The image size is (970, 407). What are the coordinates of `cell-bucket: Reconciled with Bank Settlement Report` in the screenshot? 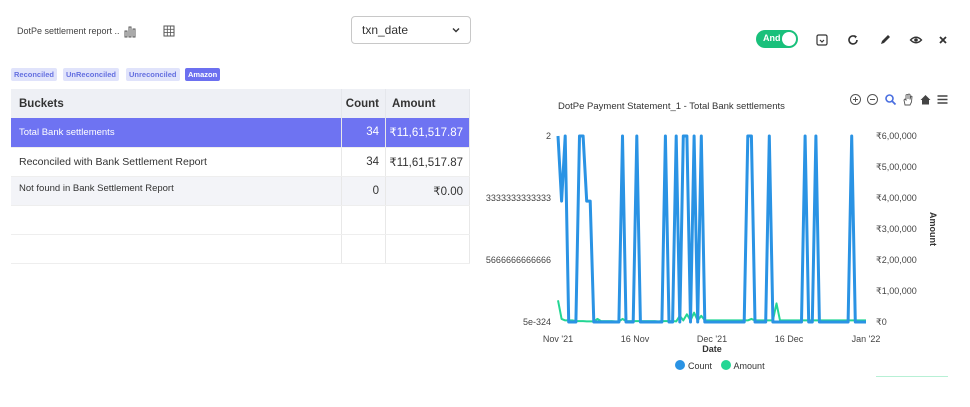 It's located at (176, 162).